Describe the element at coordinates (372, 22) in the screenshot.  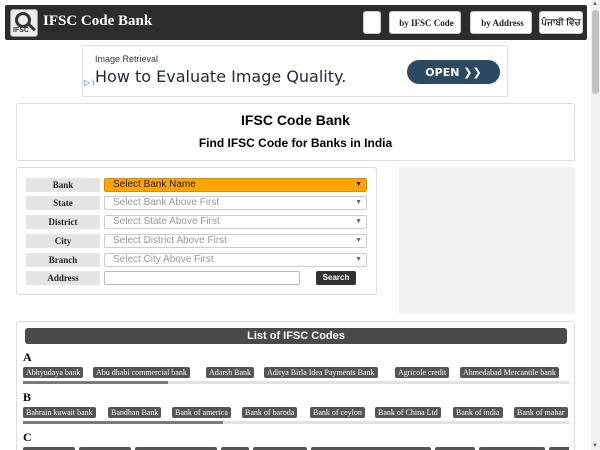
I see `home-button` at that location.